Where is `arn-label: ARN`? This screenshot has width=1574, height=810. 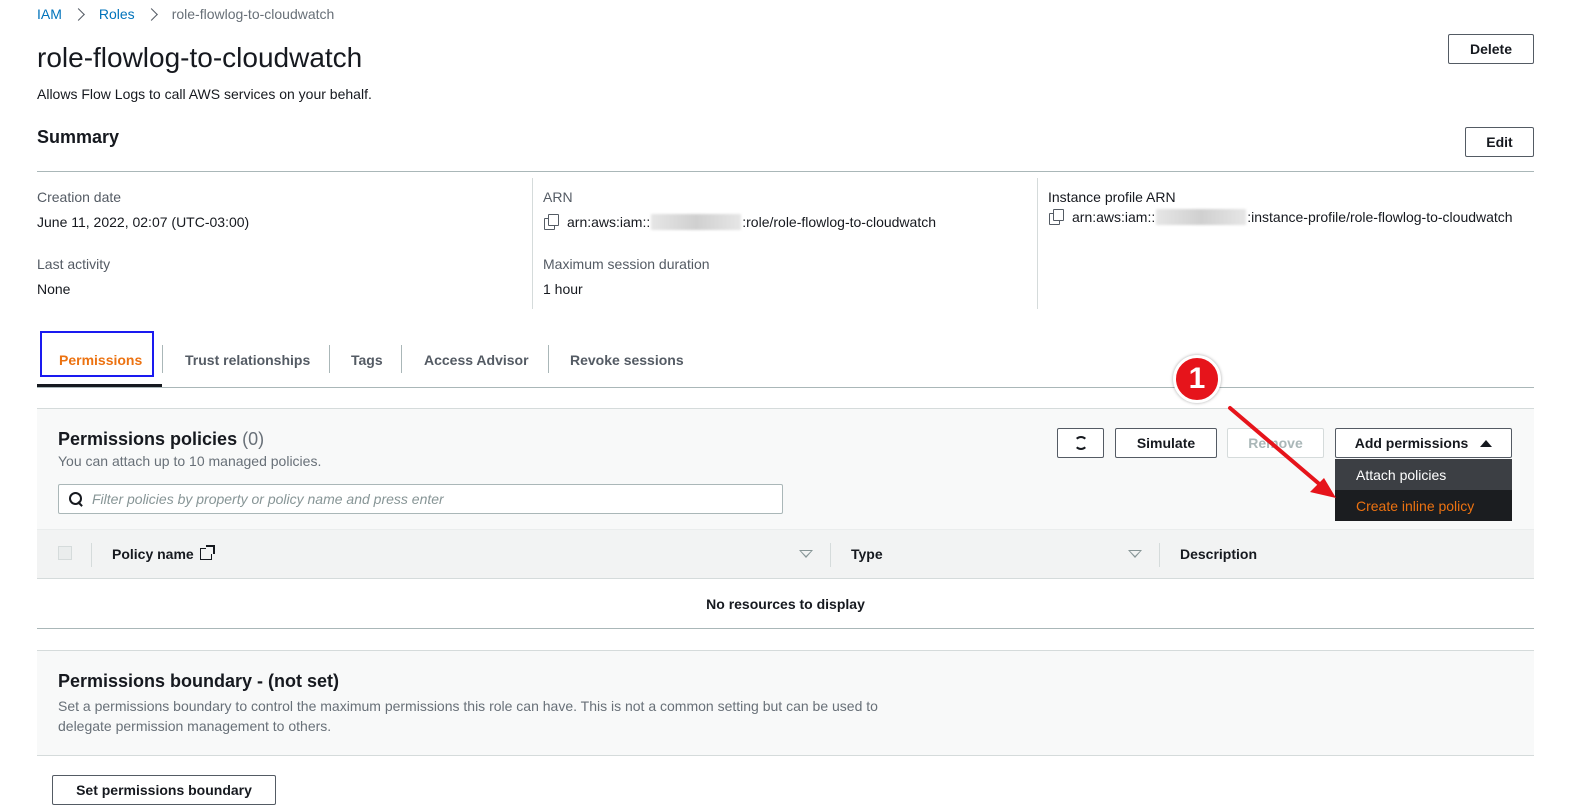
arn-label: ARN is located at coordinates (558, 197).